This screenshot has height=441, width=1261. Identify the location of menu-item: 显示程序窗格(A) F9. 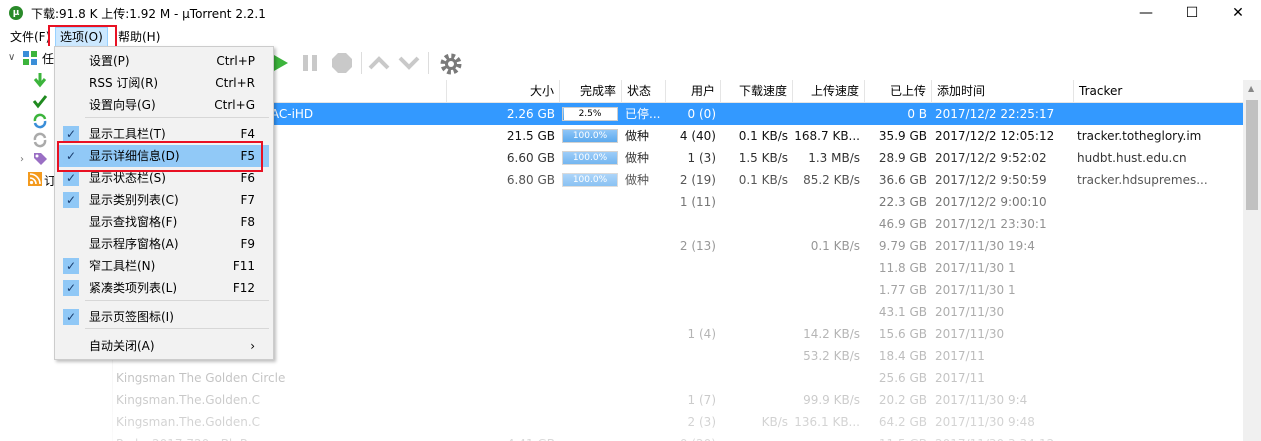
(163, 244).